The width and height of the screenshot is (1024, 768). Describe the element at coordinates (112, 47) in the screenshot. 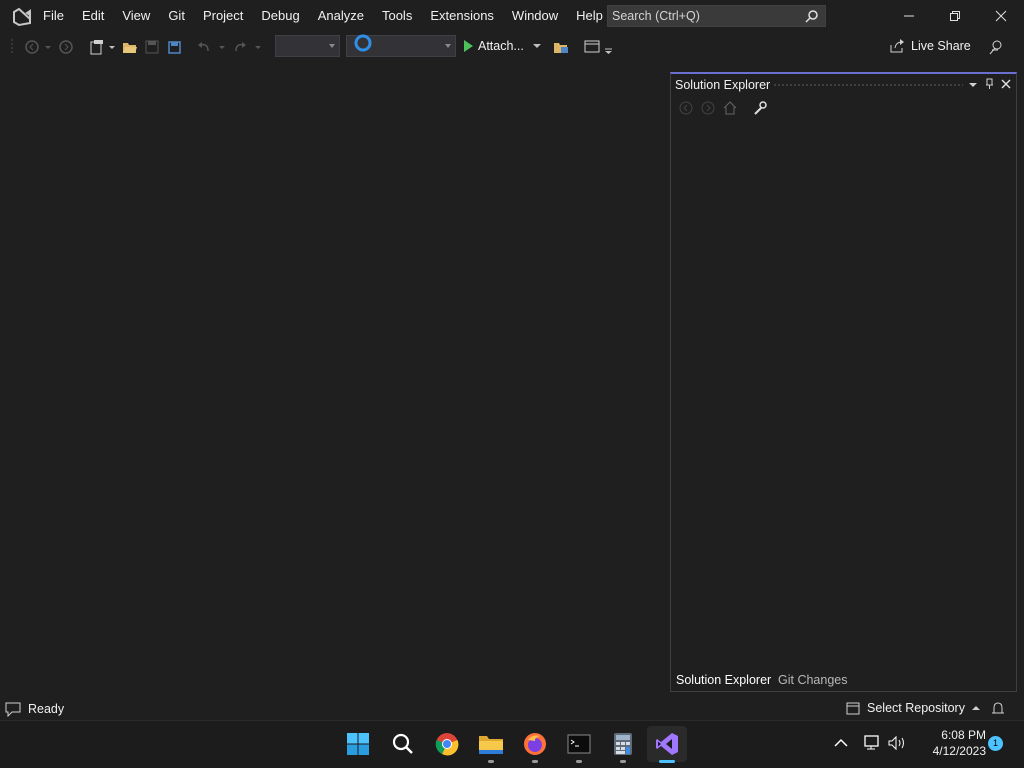

I see `new-dropdown-icon` at that location.